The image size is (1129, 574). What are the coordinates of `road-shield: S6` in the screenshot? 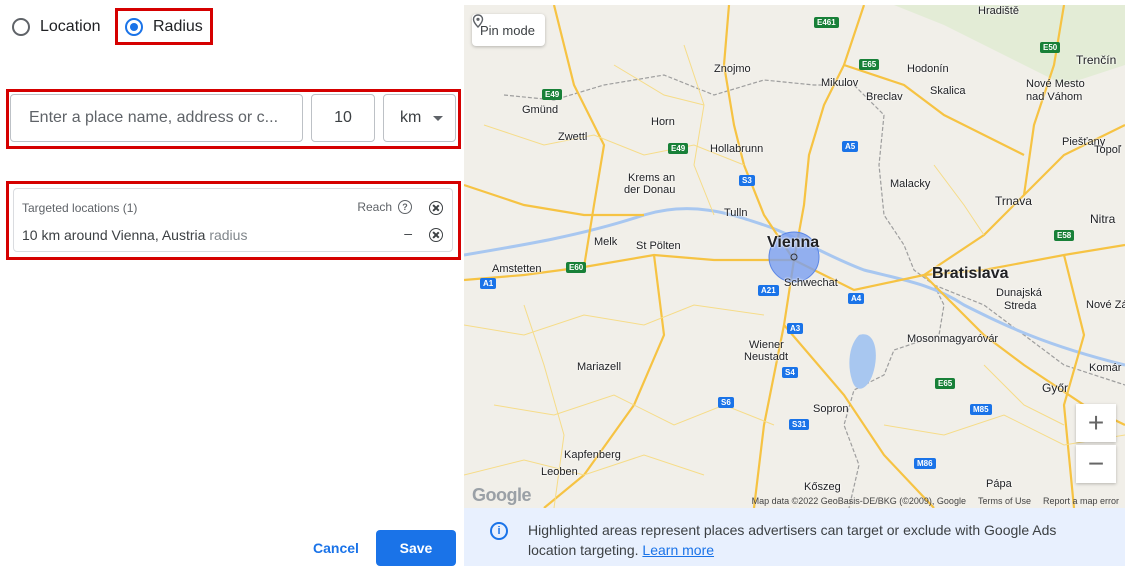 It's located at (726, 402).